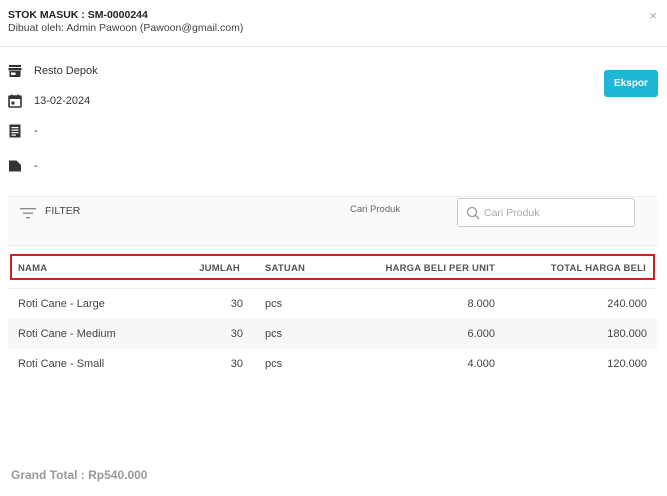  I want to click on outlet-row: Resto Depok, so click(53, 71).